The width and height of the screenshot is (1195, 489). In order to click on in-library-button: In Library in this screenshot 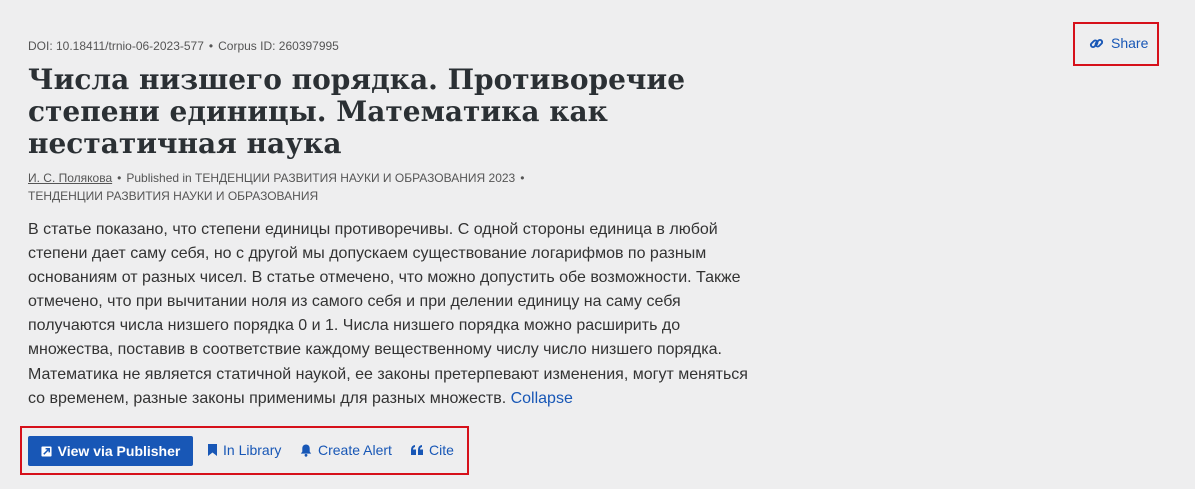, I will do `click(244, 450)`.